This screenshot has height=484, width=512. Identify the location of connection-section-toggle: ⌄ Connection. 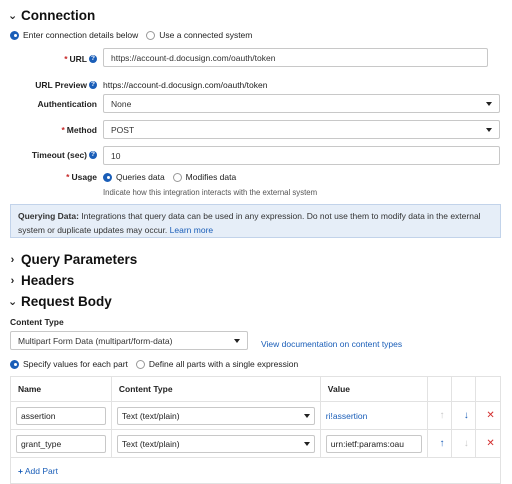
(51, 15).